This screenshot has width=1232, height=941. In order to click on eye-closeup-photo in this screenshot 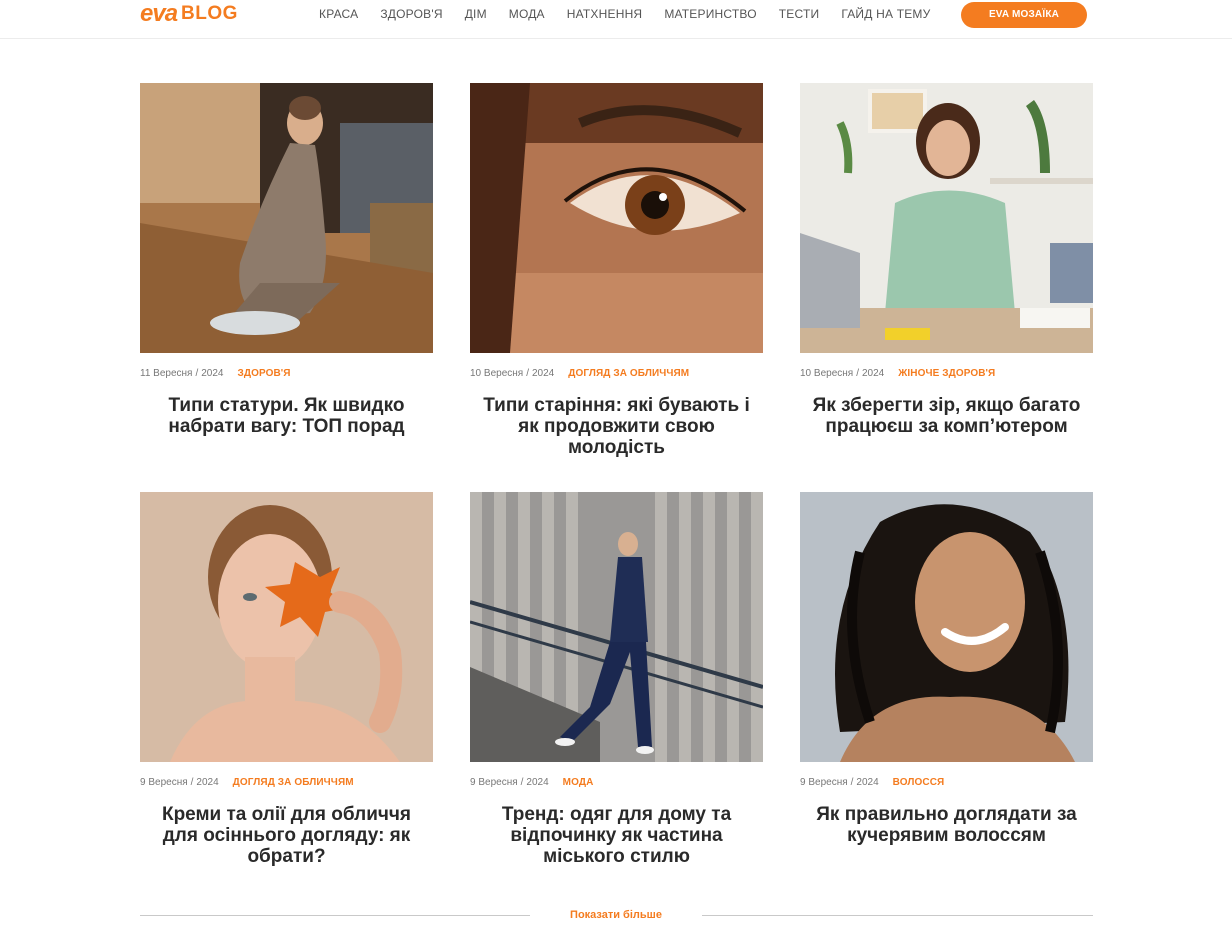, I will do `click(616, 218)`.